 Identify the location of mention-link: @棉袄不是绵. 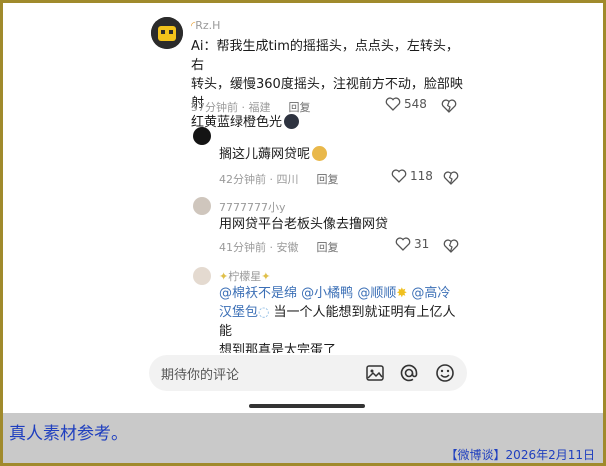
(258, 293).